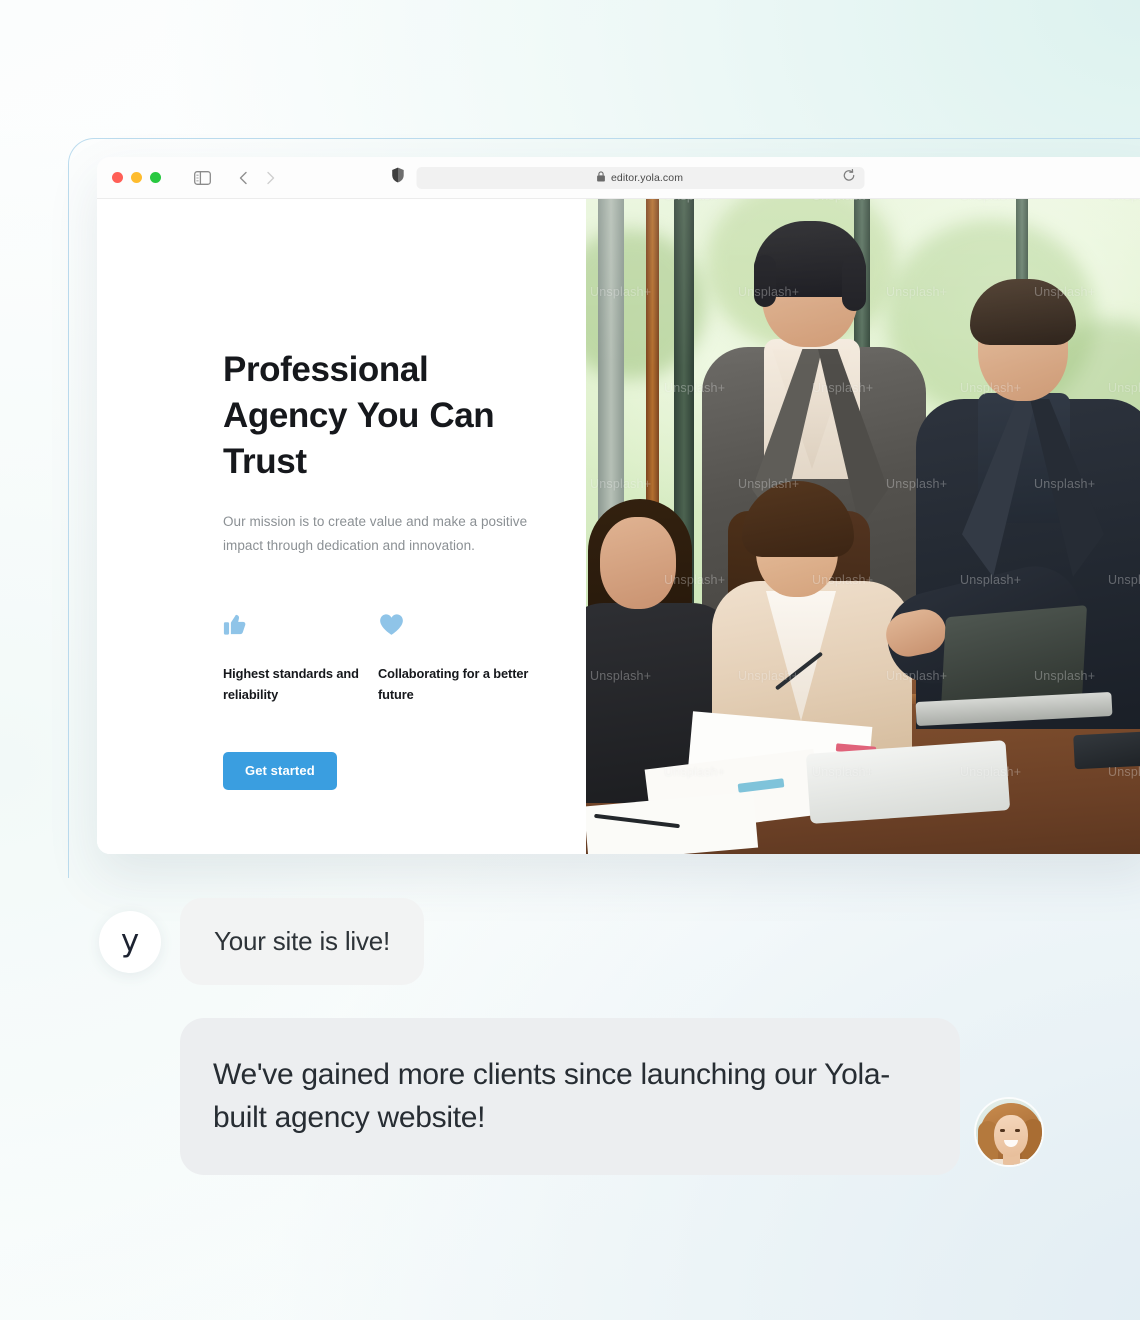  I want to click on sidebar-toggle-icon, so click(202, 177).